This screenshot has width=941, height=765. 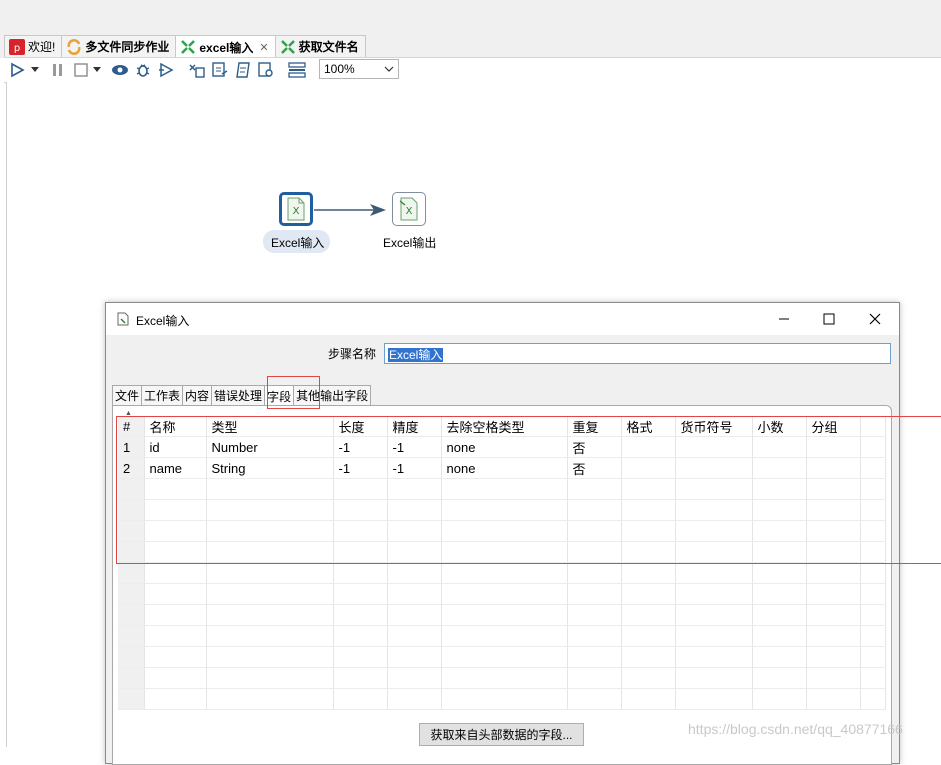 What do you see at coordinates (779, 426) in the screenshot?
I see `column-header: 小数` at bounding box center [779, 426].